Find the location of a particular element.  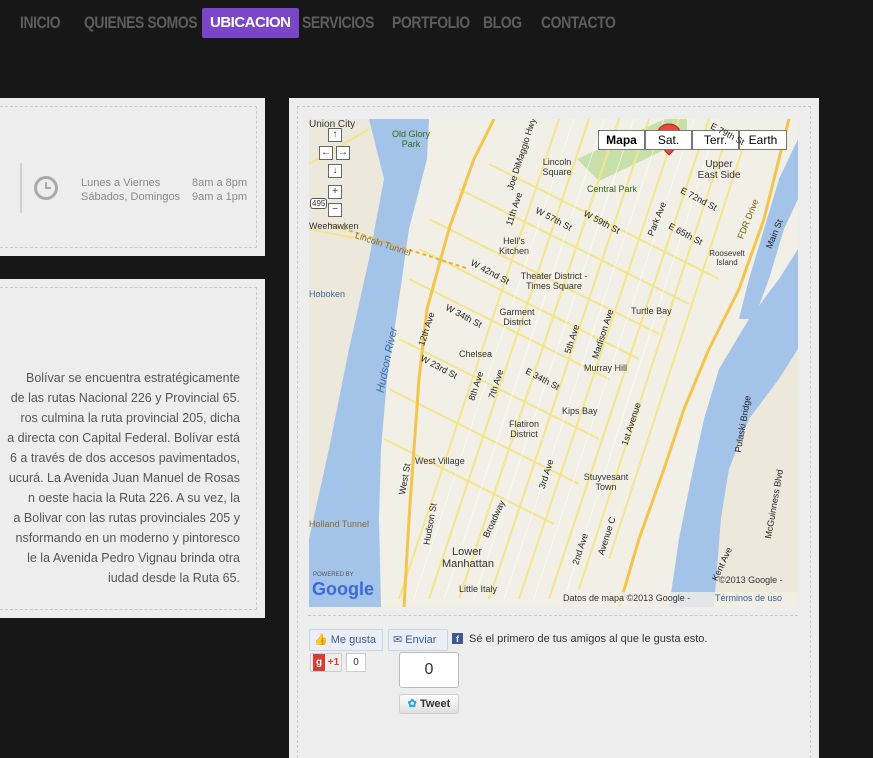

map-type-mapa: Mapa is located at coordinates (621, 140).